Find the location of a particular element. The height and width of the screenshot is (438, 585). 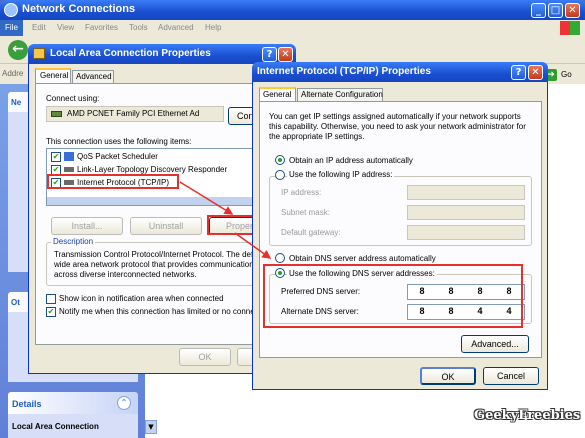

watermark: GeekyFreebies is located at coordinates (527, 415).